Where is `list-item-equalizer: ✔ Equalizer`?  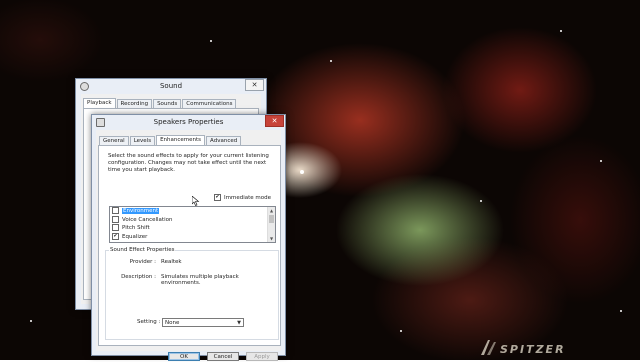 list-item-equalizer: ✔ Equalizer is located at coordinates (192, 237).